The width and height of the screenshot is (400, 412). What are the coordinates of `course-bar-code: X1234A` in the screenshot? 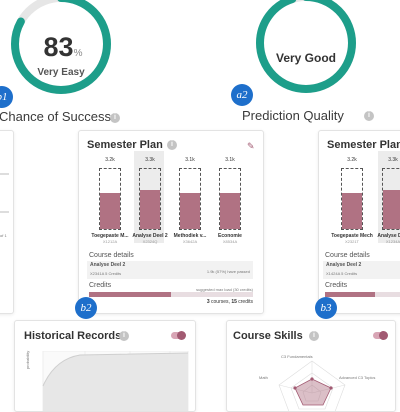 It's located at (392, 241).